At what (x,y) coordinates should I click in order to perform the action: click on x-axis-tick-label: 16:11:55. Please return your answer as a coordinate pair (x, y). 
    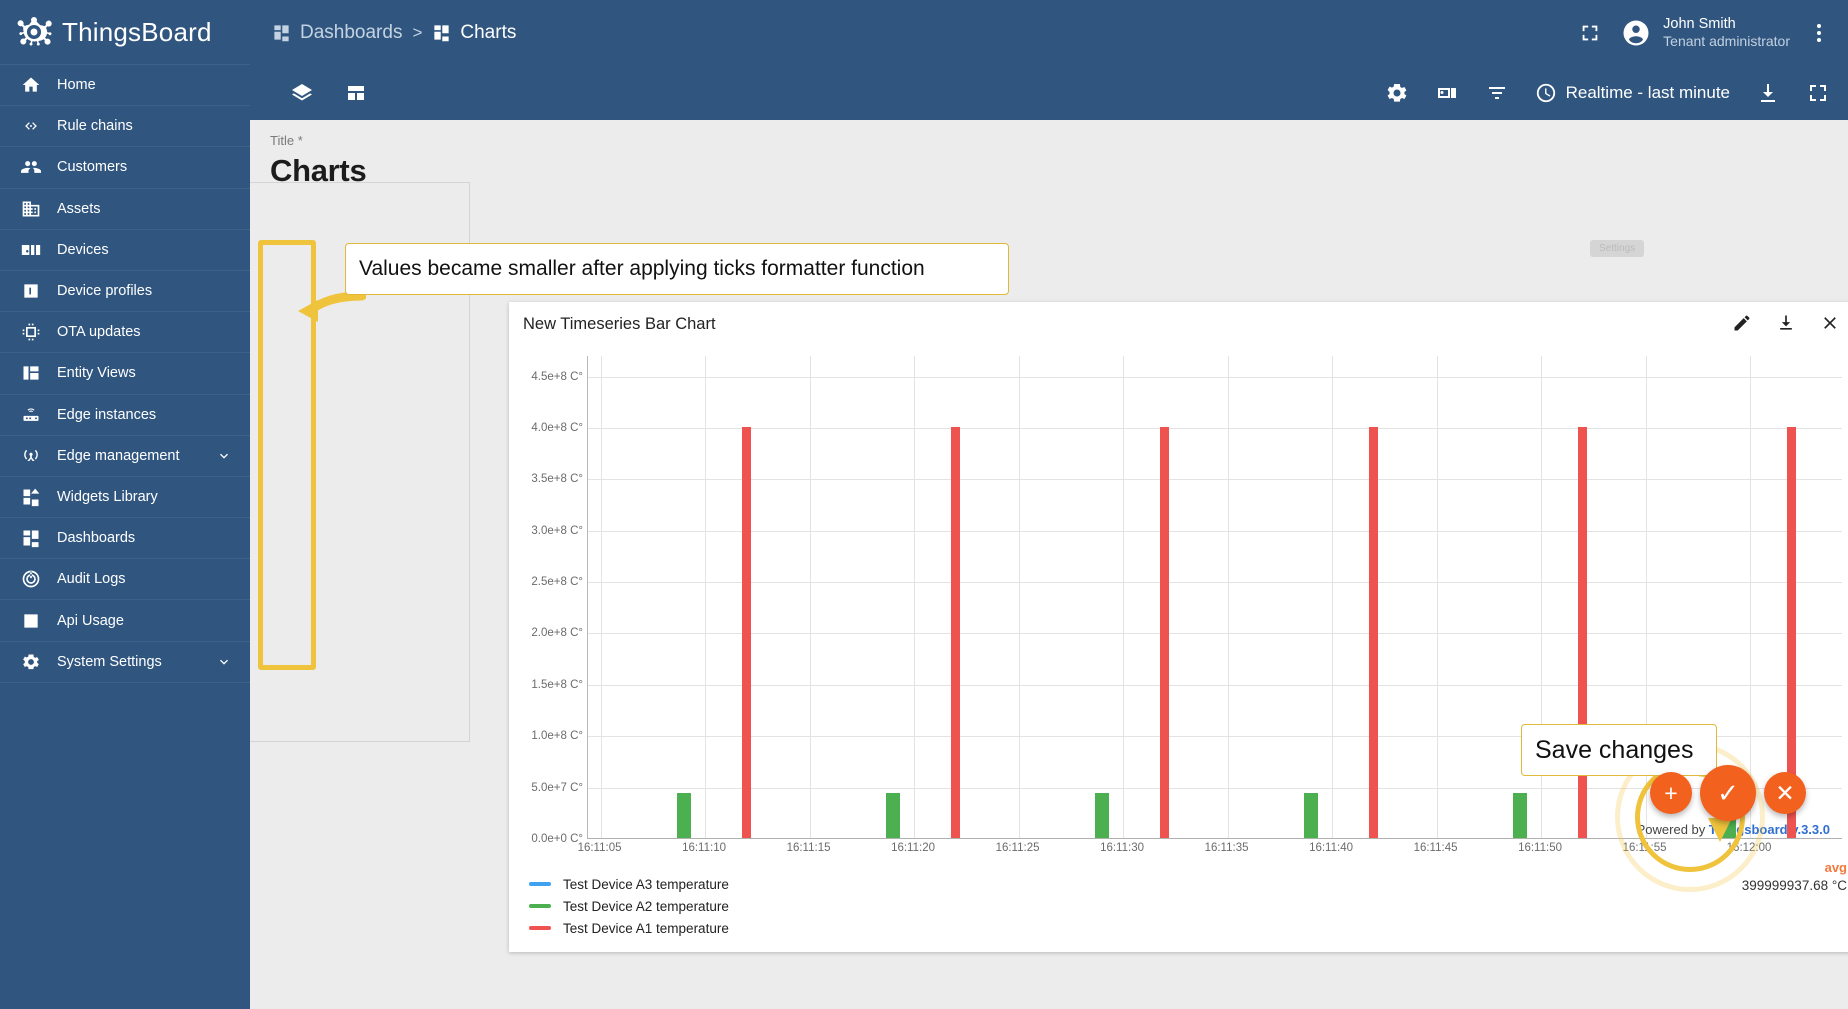
    Looking at the image, I should click on (1644, 848).